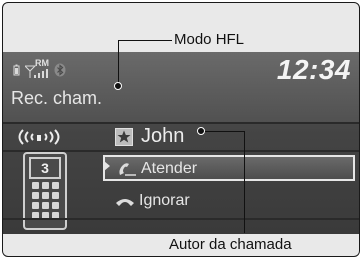 The image size is (360, 257). I want to click on status-icons: RM, so click(39, 68).